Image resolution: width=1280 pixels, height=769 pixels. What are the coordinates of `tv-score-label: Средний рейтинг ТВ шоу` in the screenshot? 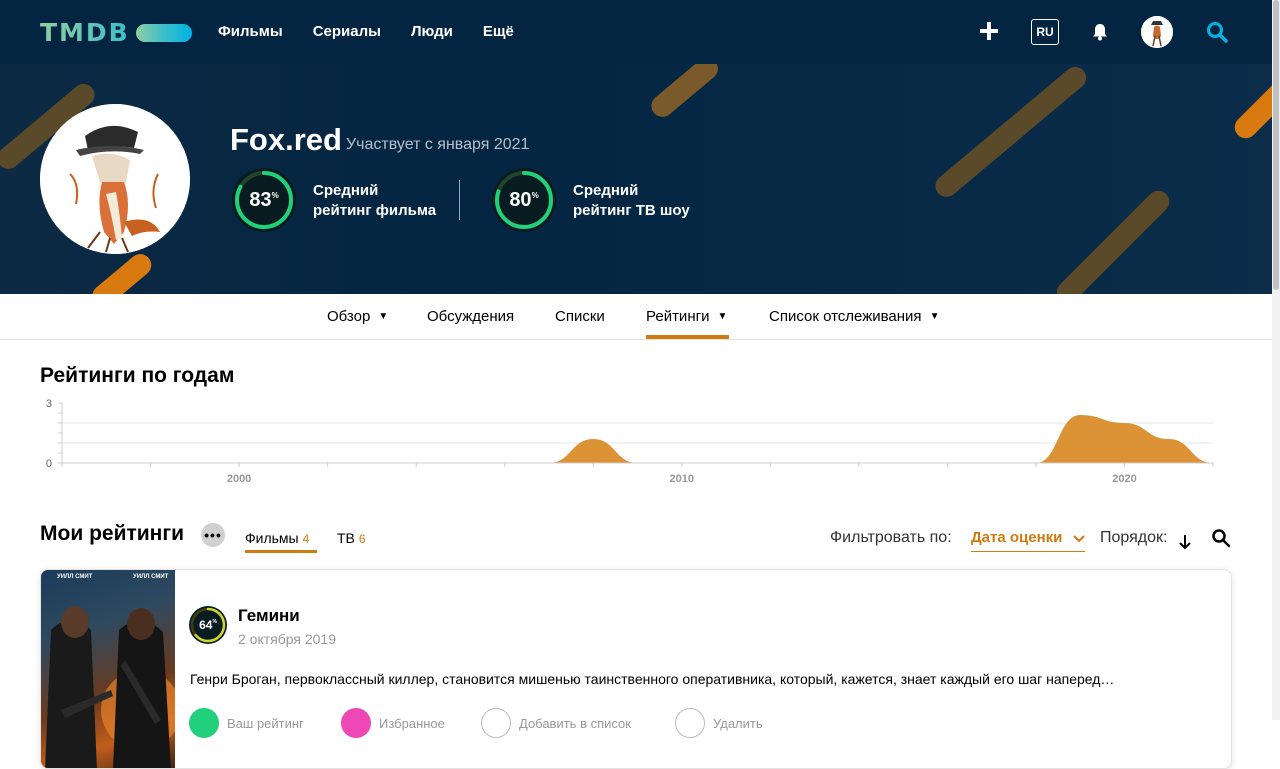 It's located at (631, 201).